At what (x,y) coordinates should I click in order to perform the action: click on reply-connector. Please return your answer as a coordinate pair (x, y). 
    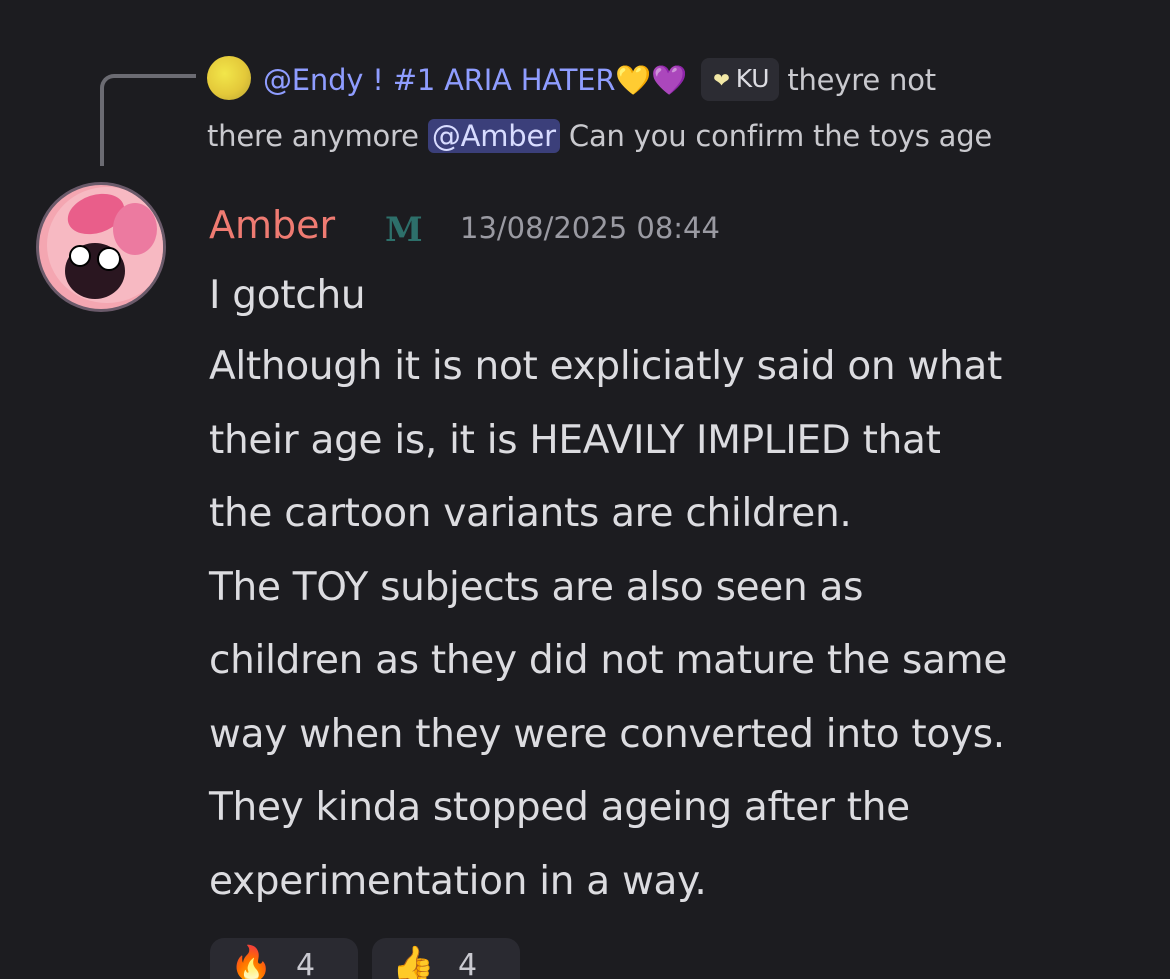
    Looking at the image, I should click on (148, 120).